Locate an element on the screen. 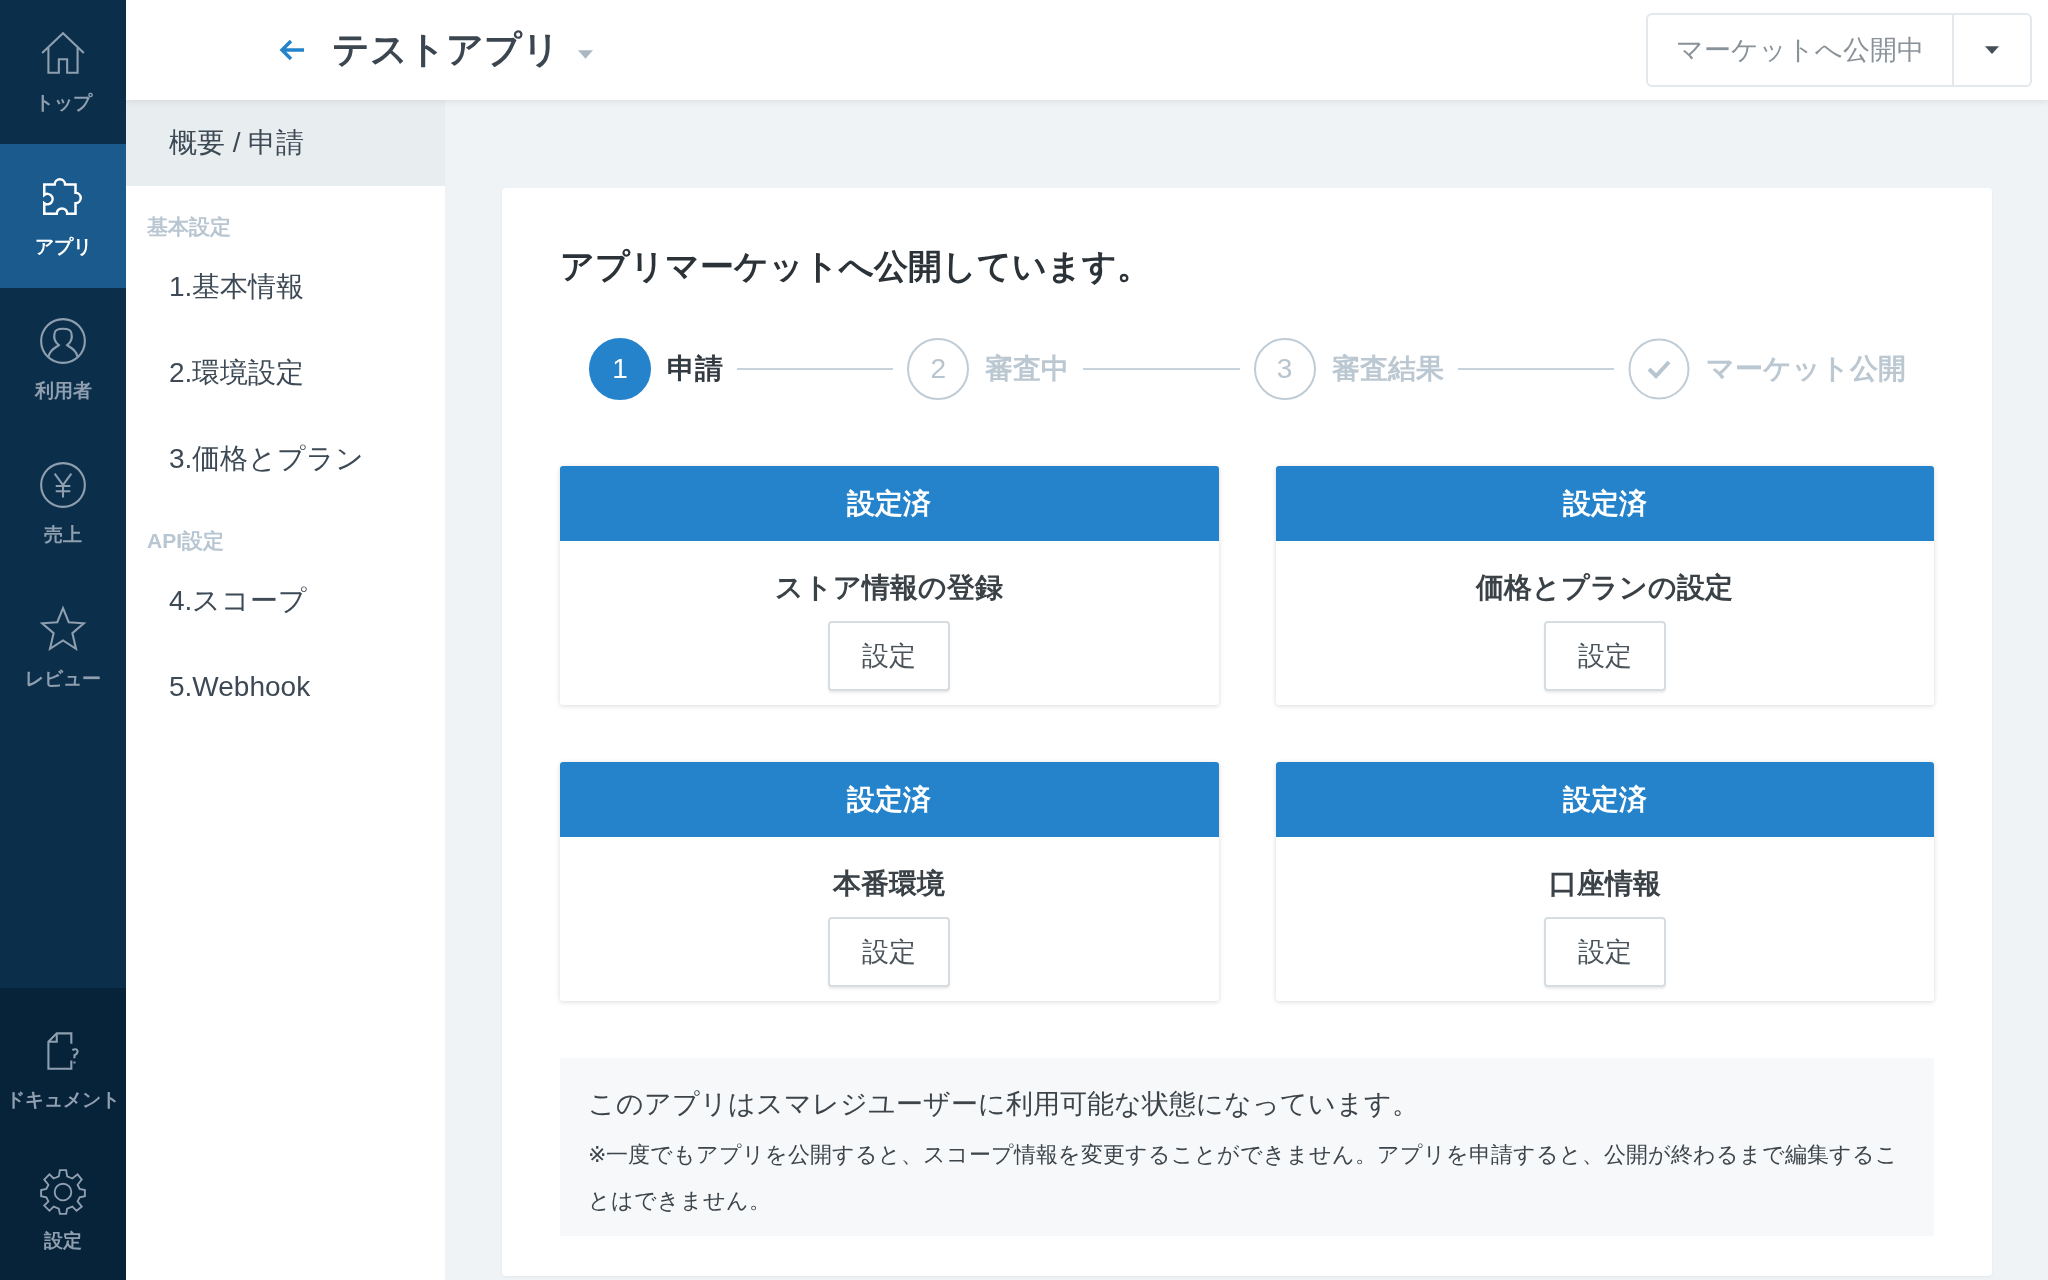 The image size is (2048, 1280). step-label: 申請 is located at coordinates (695, 369).